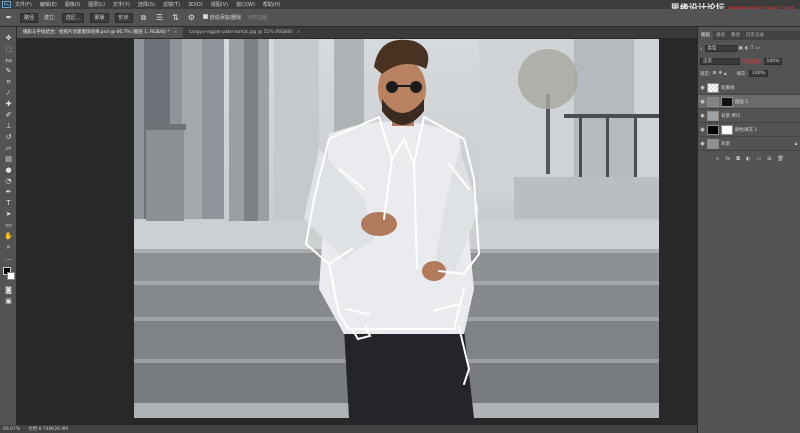  I want to click on document-size: 文档:8.74M/26.9M, so click(48, 429).